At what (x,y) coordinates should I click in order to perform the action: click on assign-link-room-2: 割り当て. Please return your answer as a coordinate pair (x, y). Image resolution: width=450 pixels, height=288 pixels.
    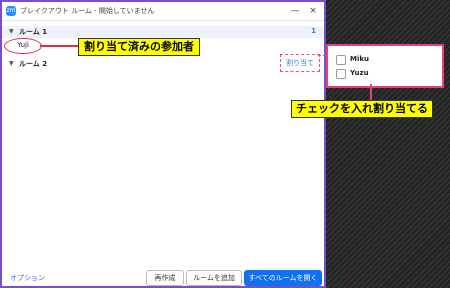
    Looking at the image, I should click on (300, 63).